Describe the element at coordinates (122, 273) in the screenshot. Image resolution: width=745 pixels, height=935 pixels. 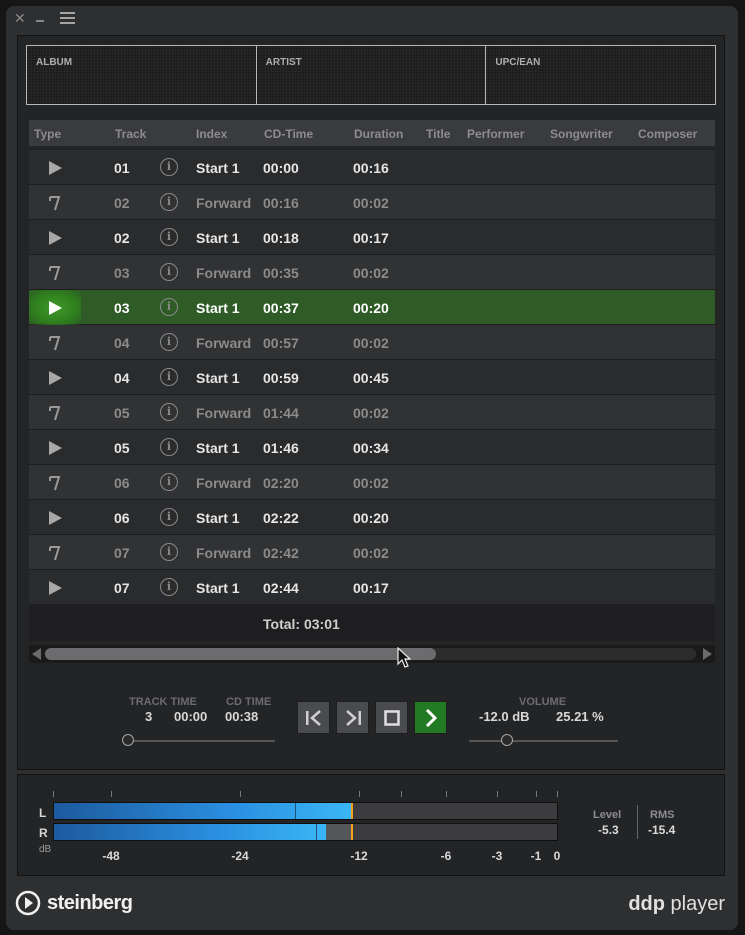
I see `track-number: 03` at that location.